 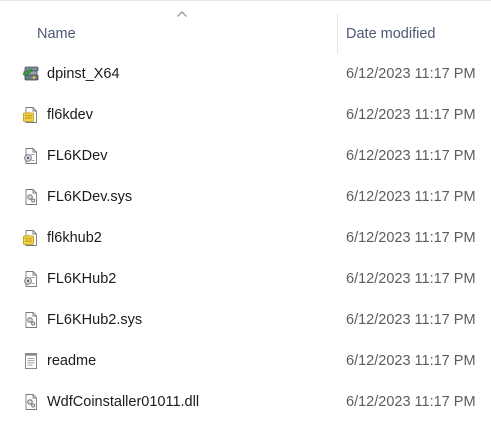 I want to click on file-row: fl6khub2 6/12/2023 11:17 PM, so click(x=245, y=238).